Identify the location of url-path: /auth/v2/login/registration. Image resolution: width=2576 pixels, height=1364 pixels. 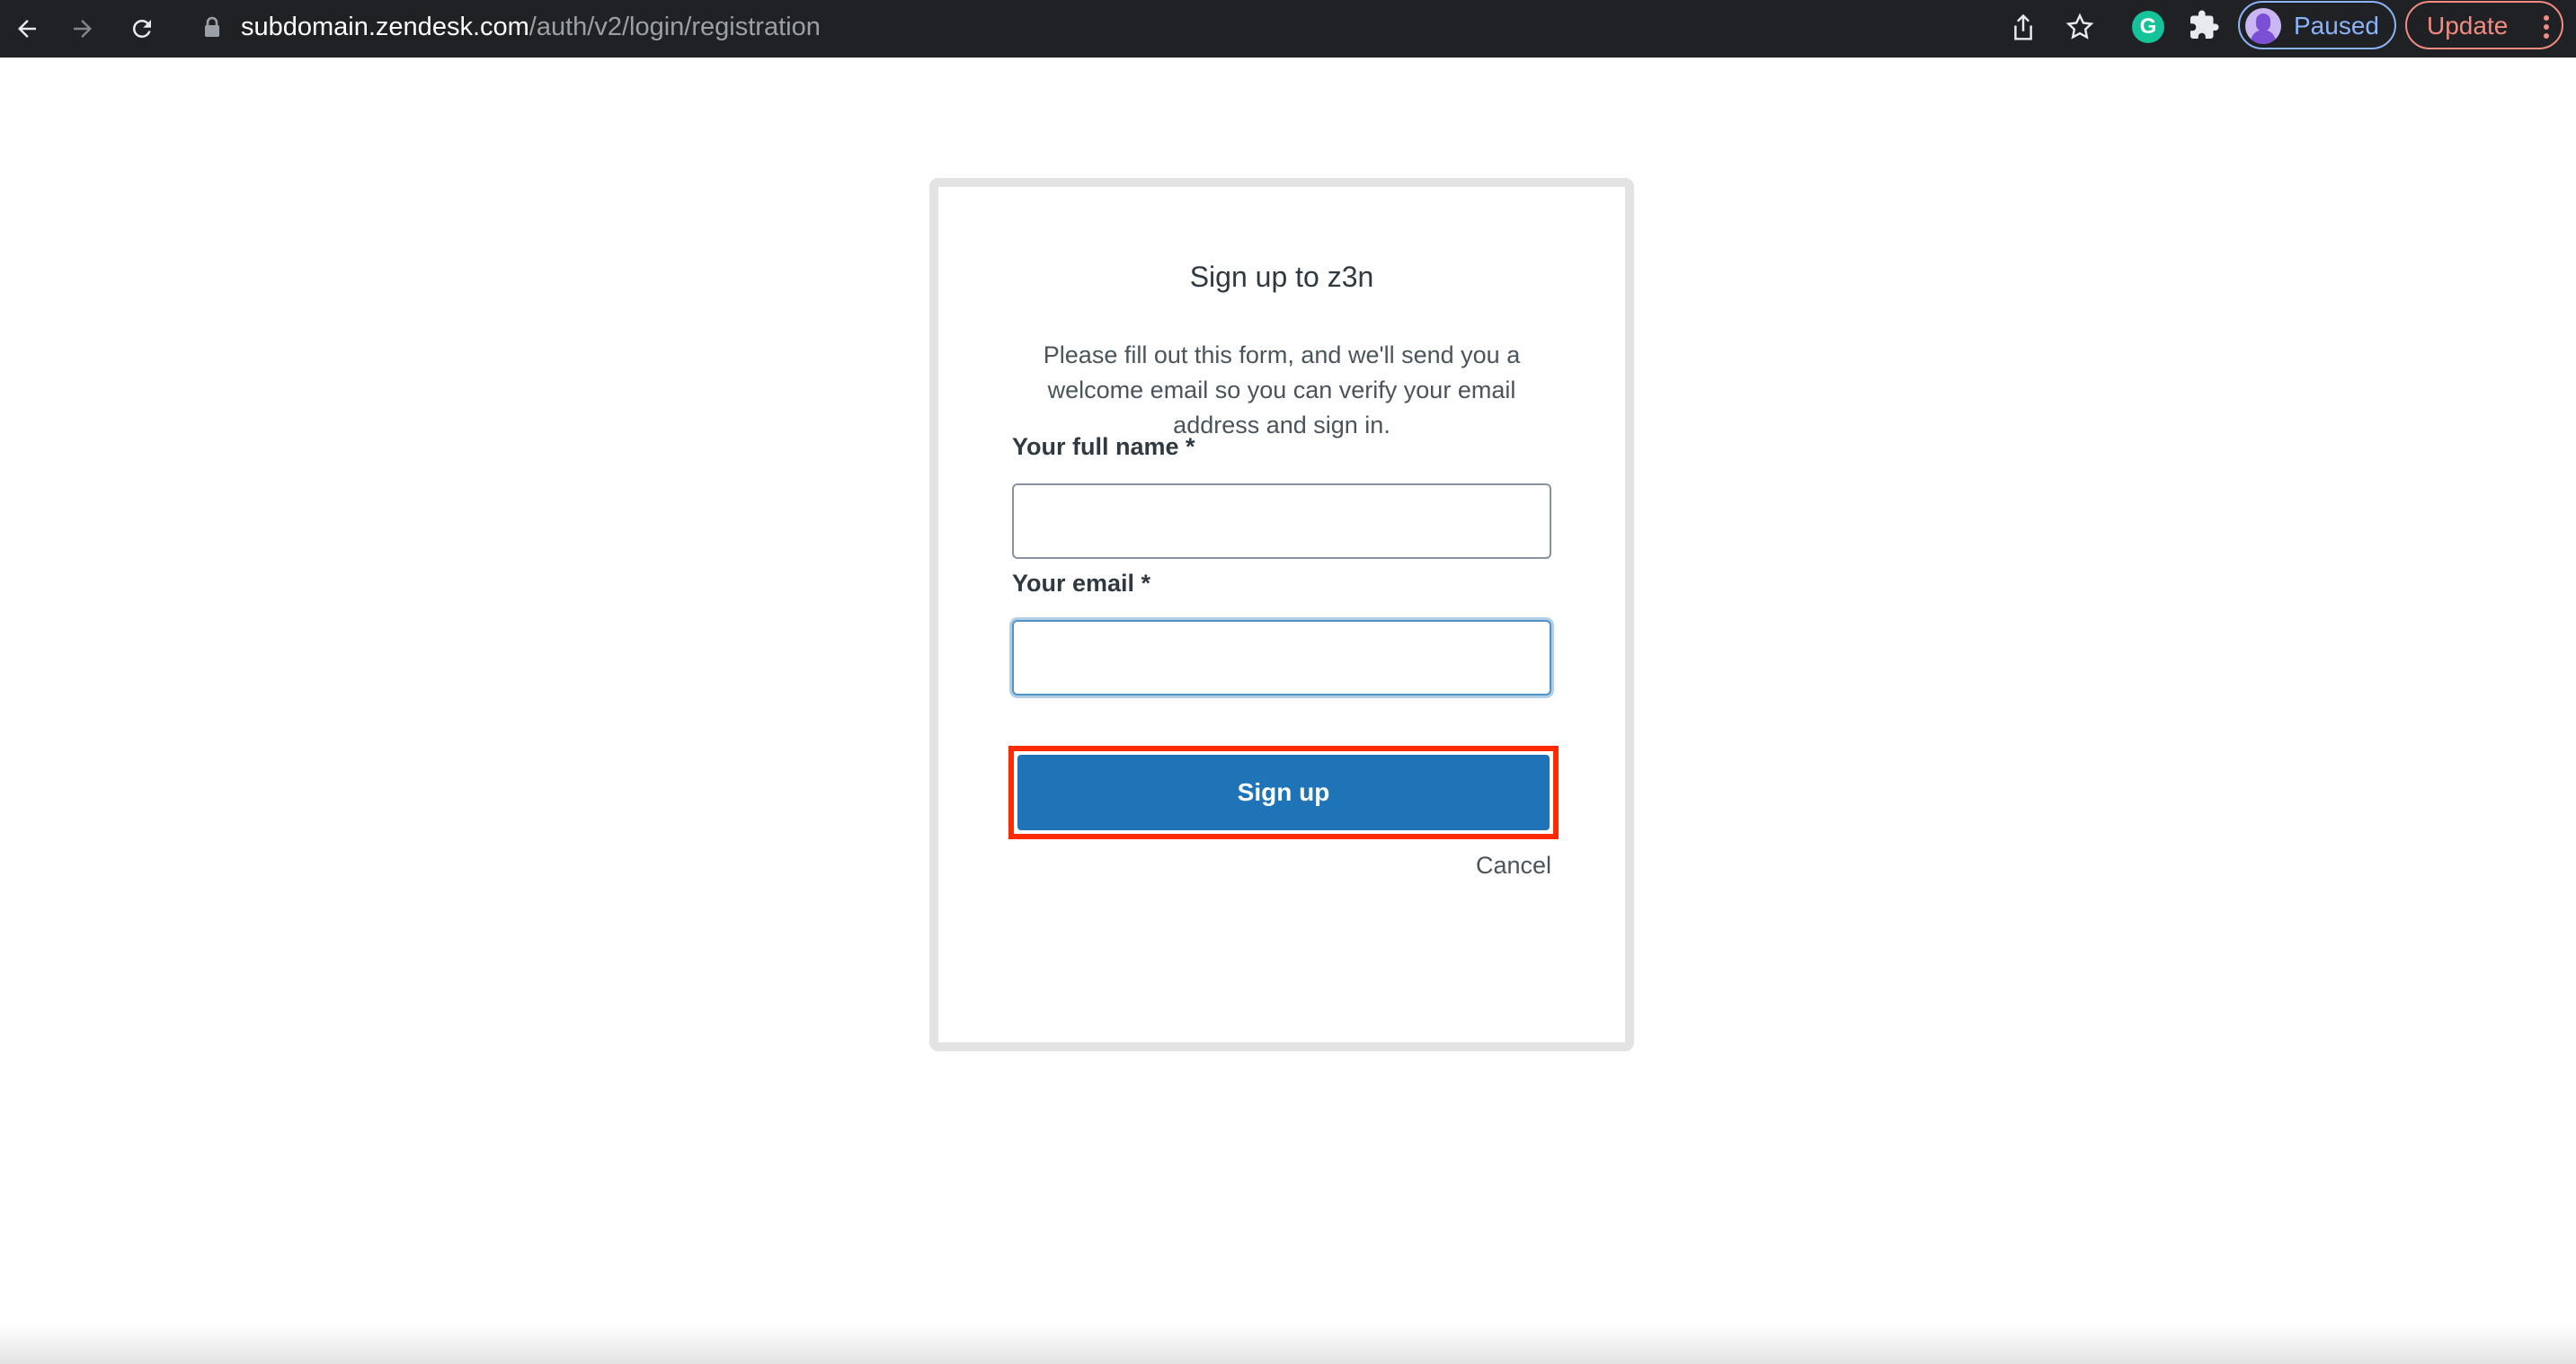
(675, 27).